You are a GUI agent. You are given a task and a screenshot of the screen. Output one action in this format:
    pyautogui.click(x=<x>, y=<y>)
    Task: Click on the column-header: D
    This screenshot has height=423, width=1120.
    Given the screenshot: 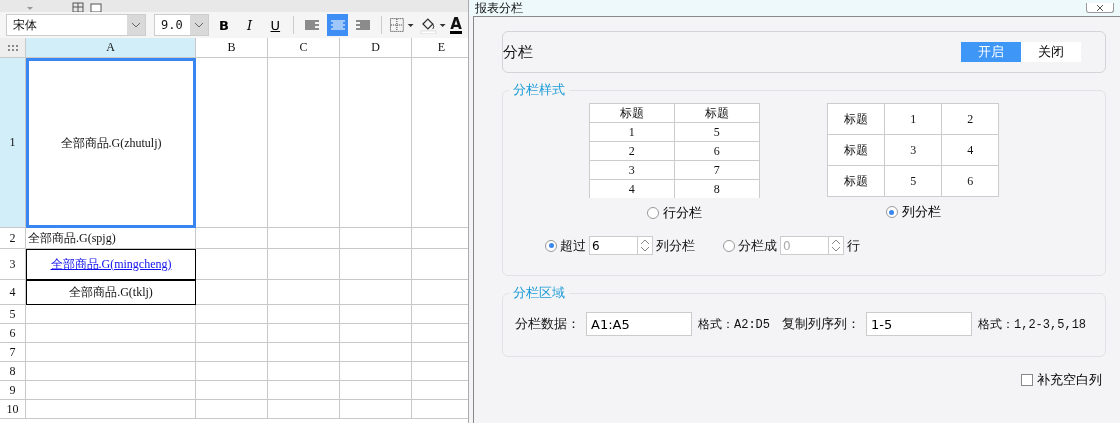 What is the action you would take?
    pyautogui.click(x=376, y=48)
    